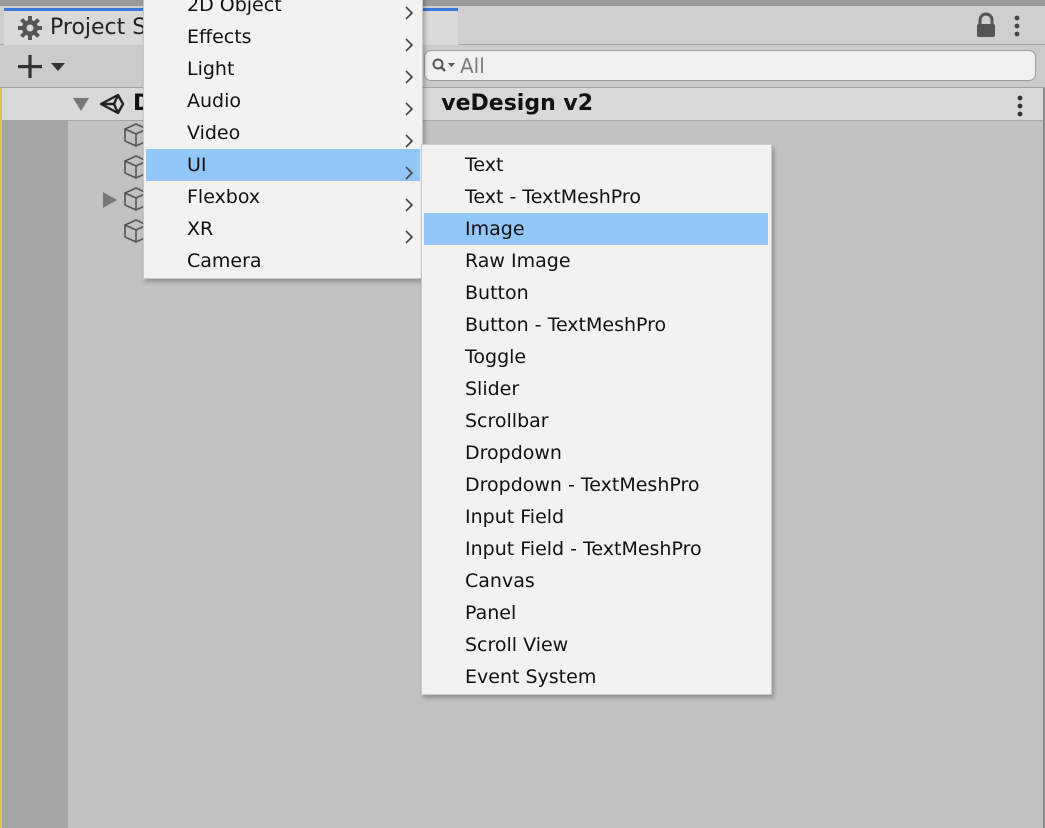 The height and width of the screenshot is (828, 1045). Describe the element at coordinates (497, 293) in the screenshot. I see `menu-item-label: Button` at that location.